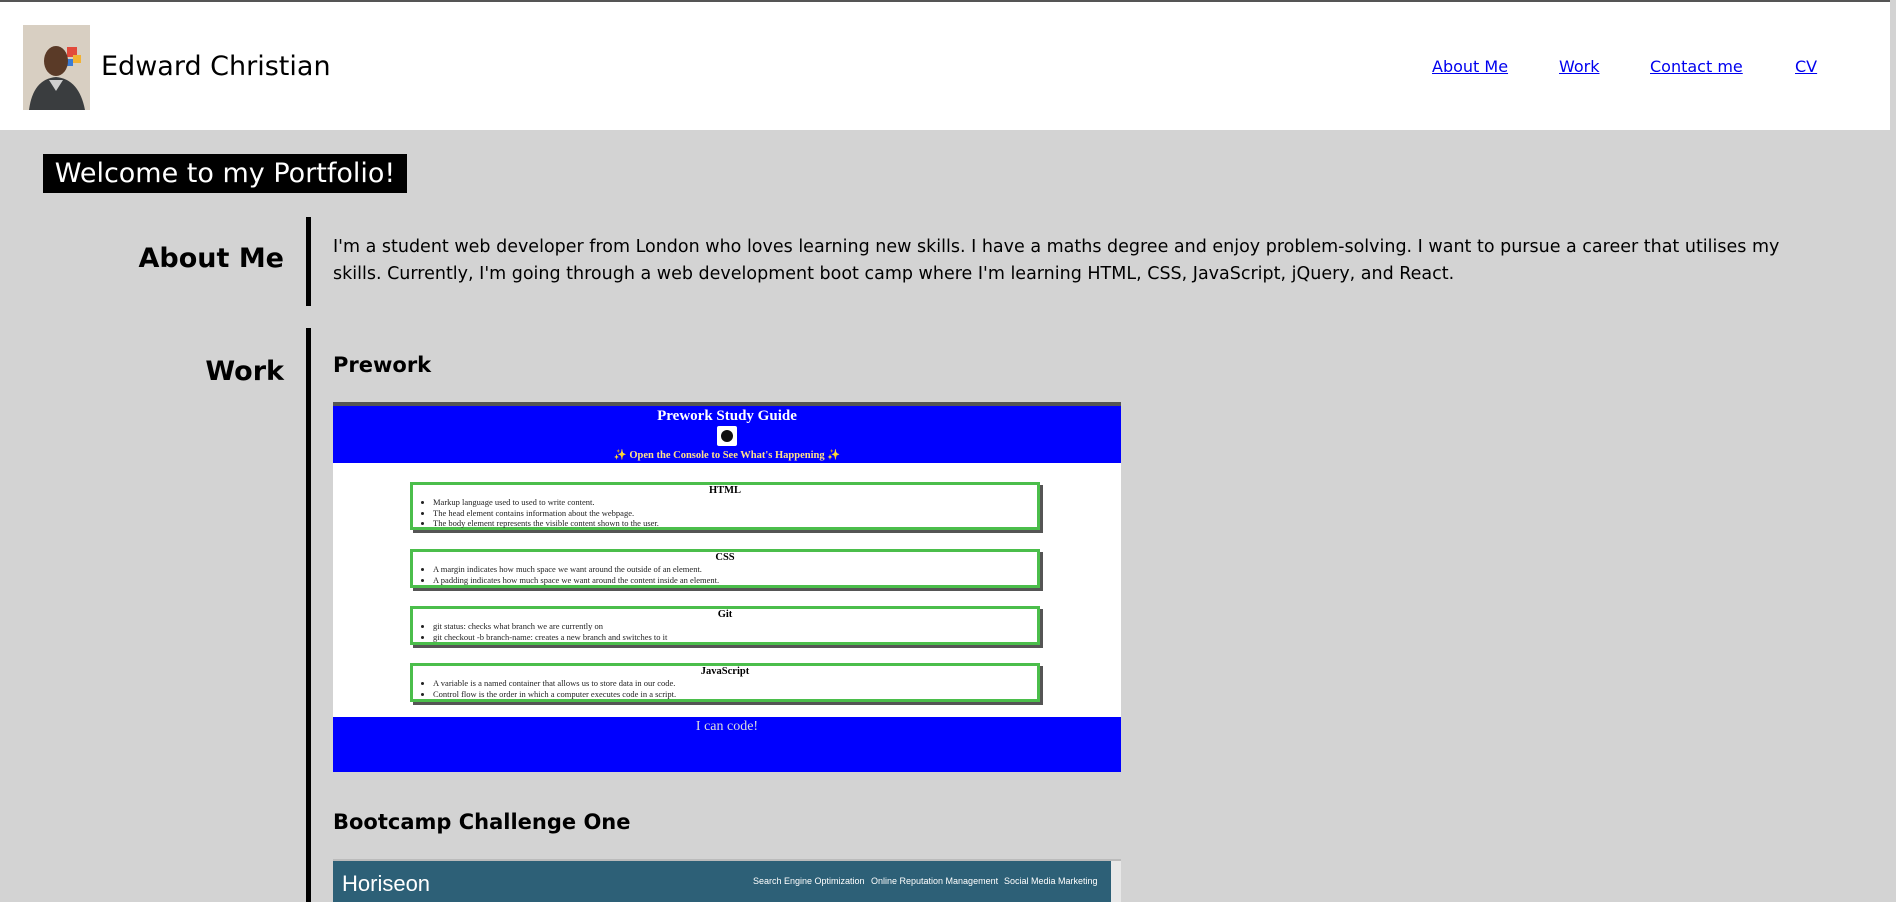 The height and width of the screenshot is (902, 1896). I want to click on about-heading: About Me, so click(211, 258).